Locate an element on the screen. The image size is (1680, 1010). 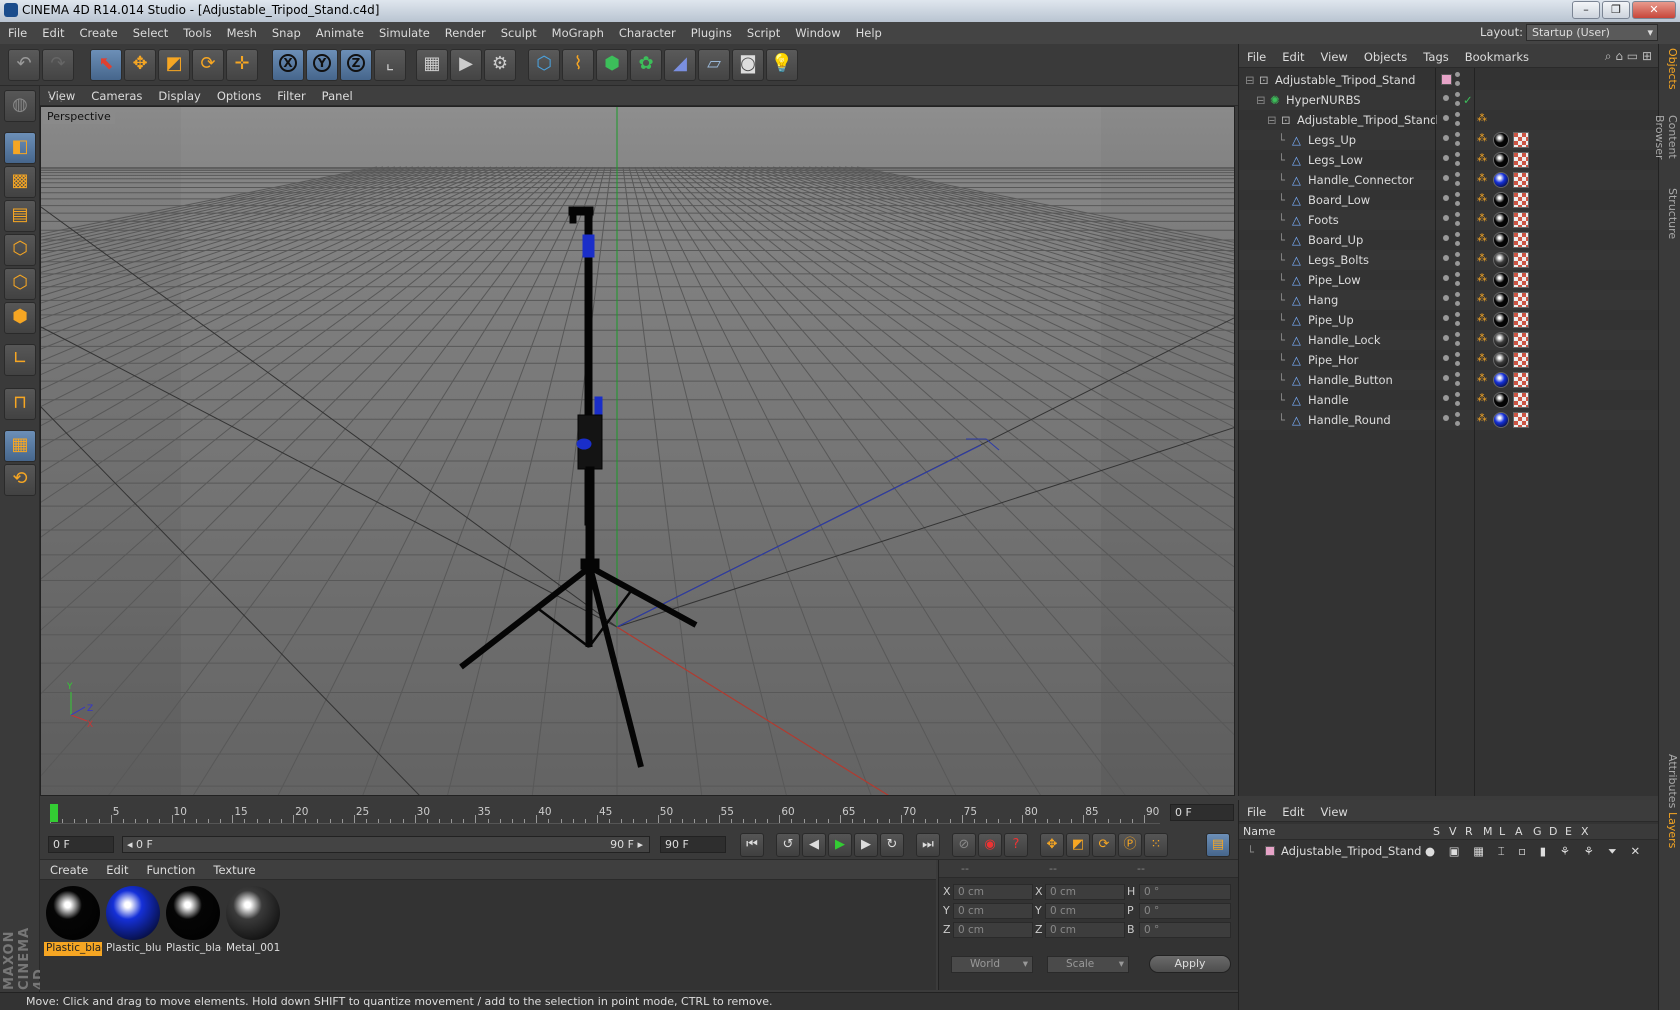
light-button: 💡 is located at coordinates (782, 65).